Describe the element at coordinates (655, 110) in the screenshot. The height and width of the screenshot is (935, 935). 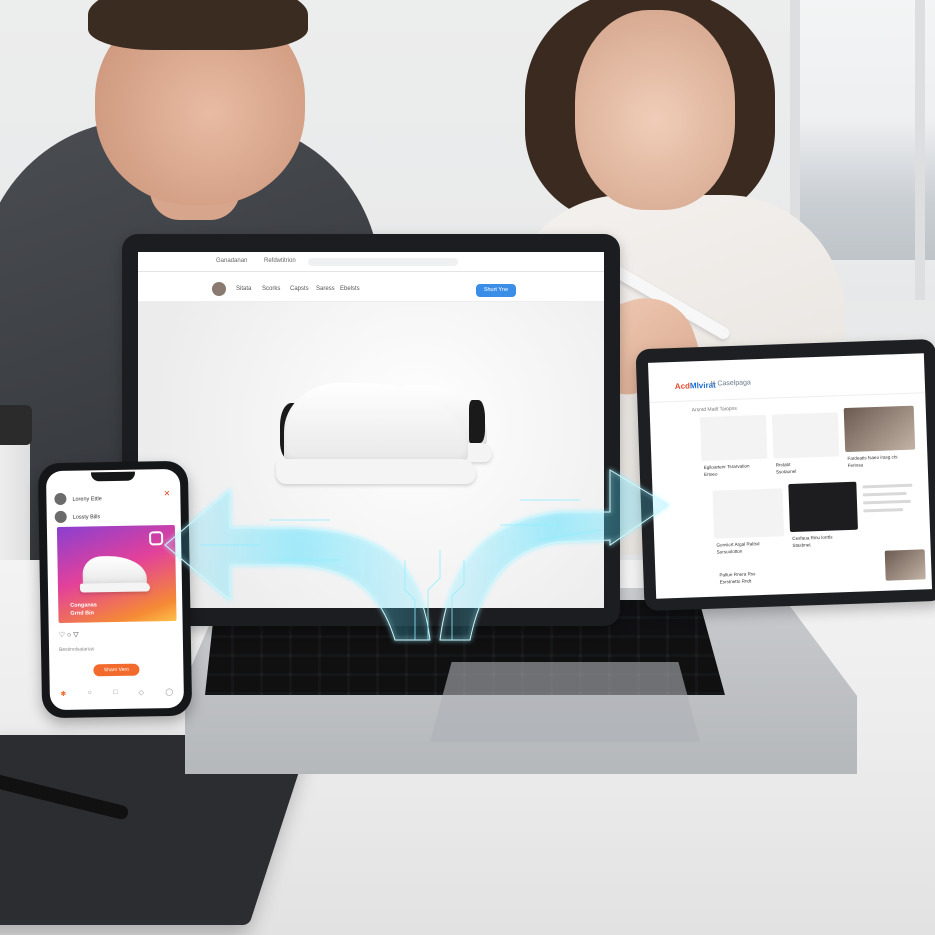
I see `woman-head` at that location.